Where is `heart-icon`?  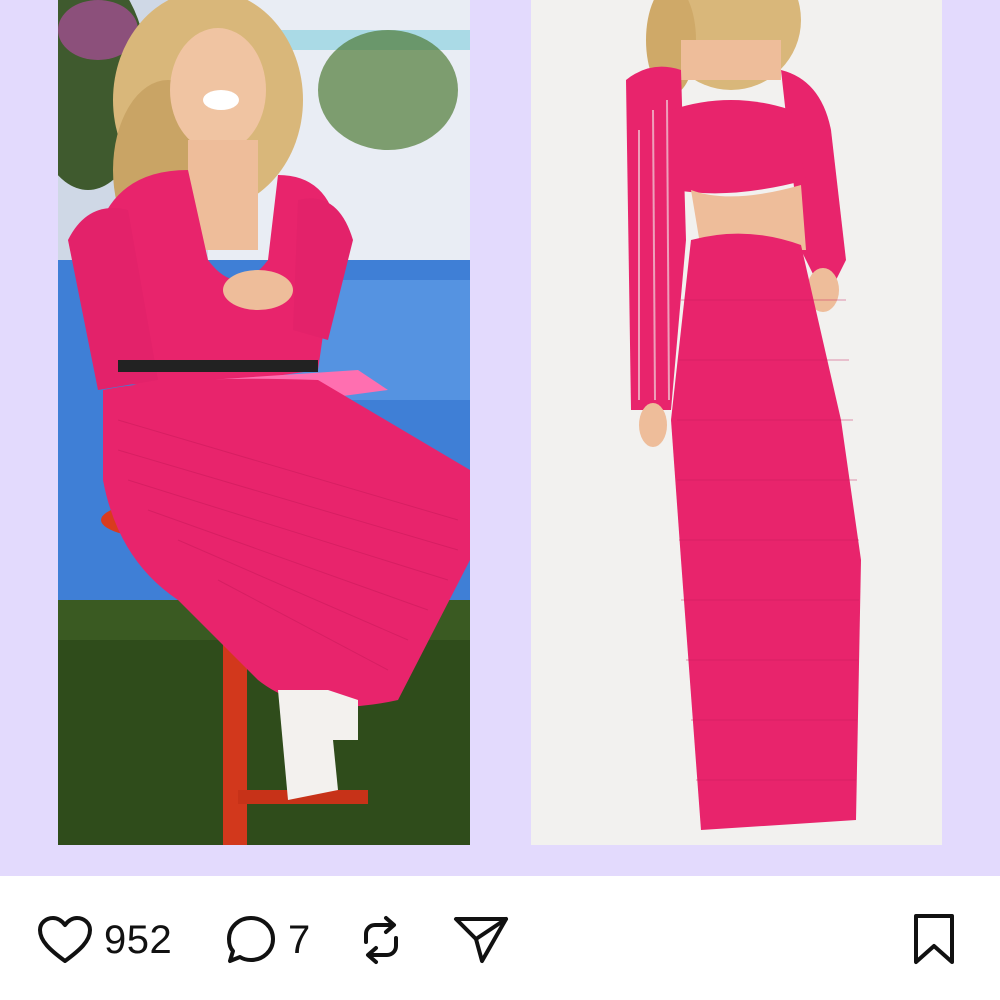 heart-icon is located at coordinates (65, 939).